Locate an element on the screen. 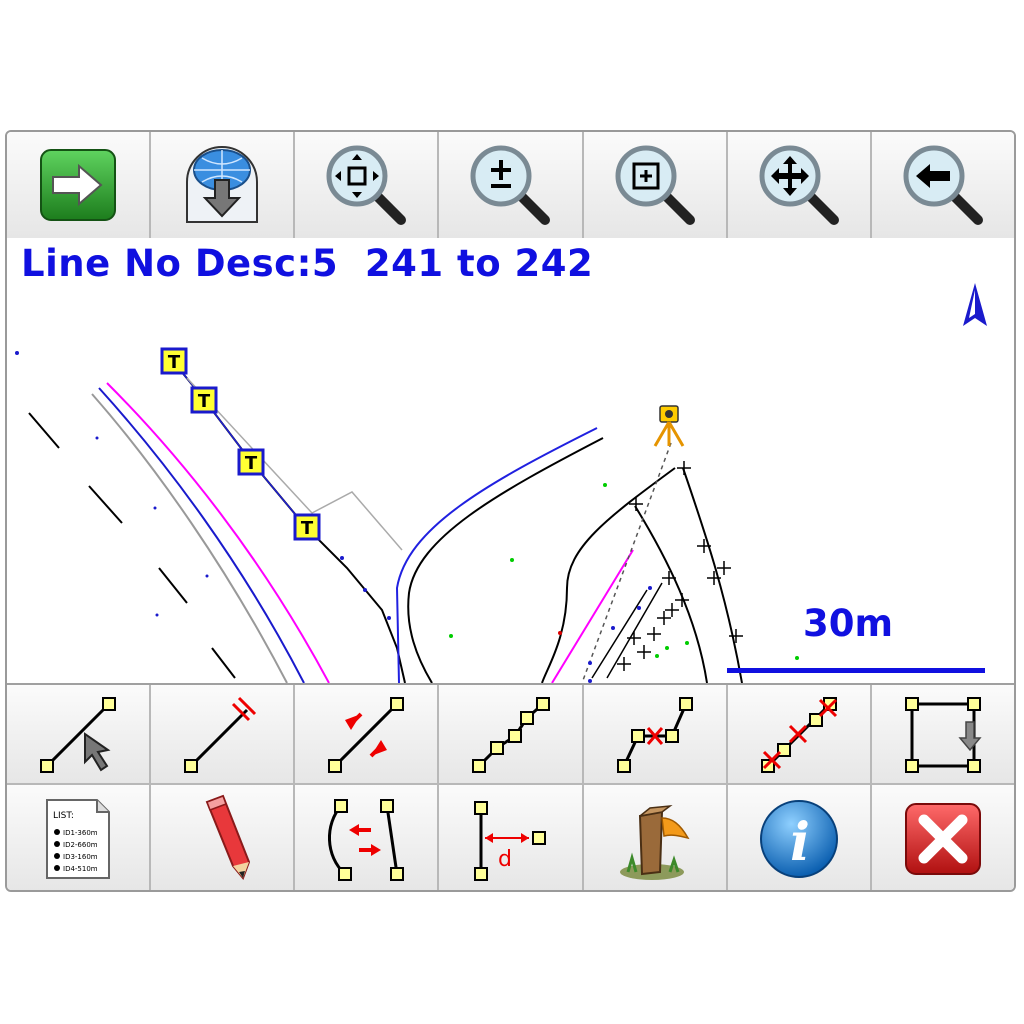  stake-post-icon is located at coordinates (654, 842).